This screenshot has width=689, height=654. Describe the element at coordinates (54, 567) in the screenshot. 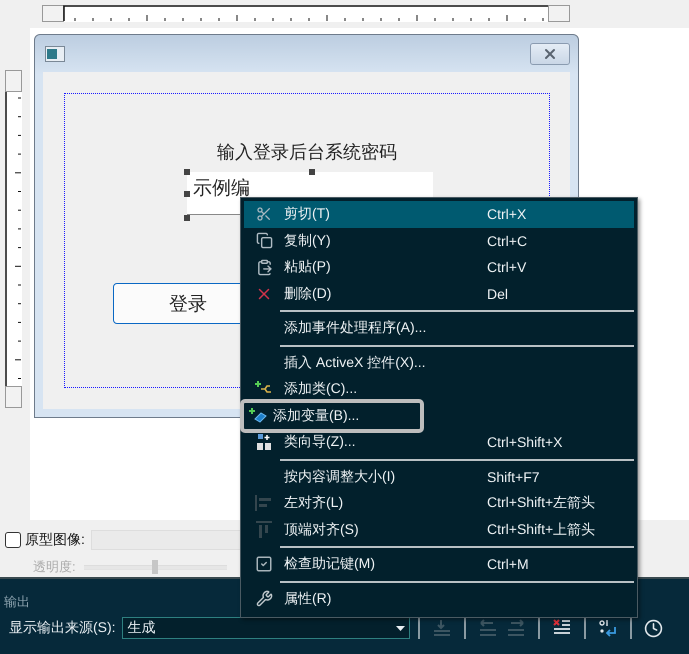

I see `opacity-label: 透明度:` at that location.